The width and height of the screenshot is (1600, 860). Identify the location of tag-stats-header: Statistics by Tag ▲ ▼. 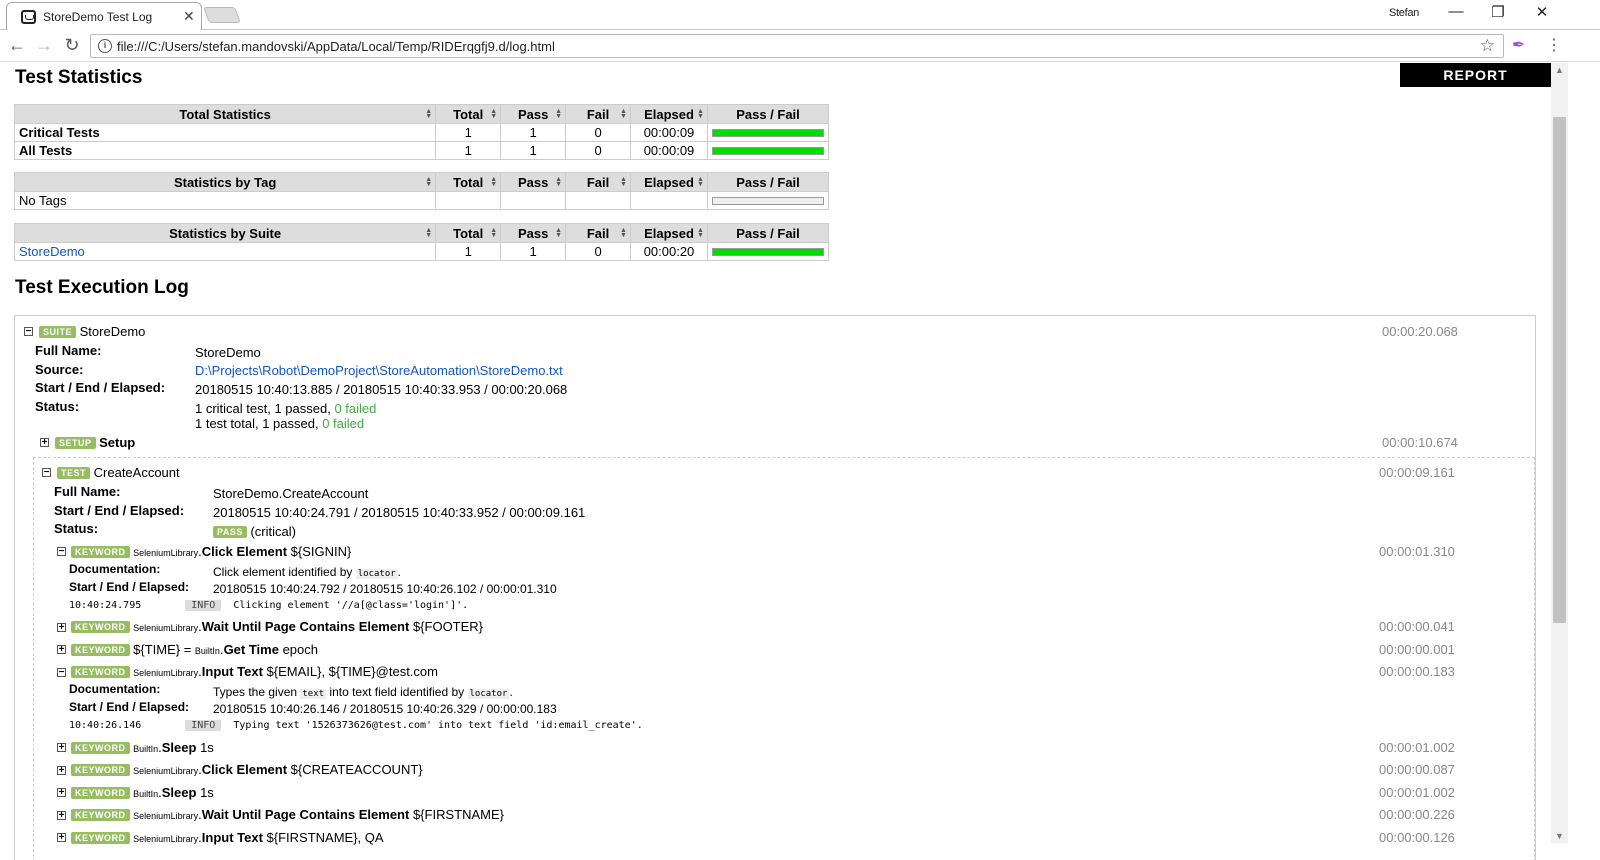
(225, 182).